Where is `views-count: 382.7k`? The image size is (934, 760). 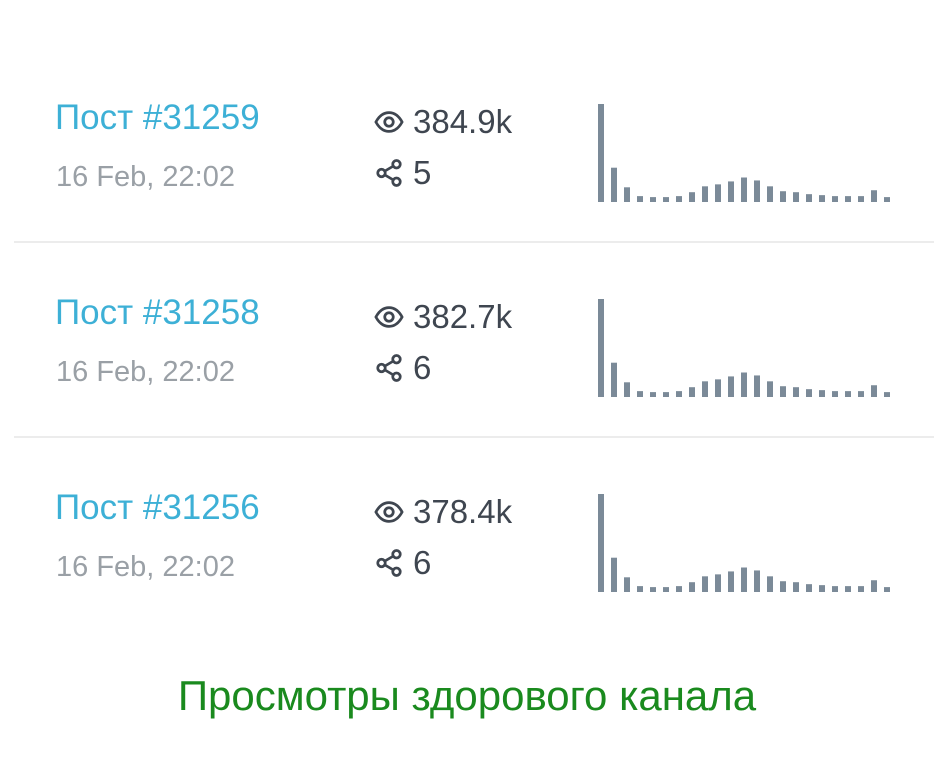 views-count: 382.7k is located at coordinates (463, 316).